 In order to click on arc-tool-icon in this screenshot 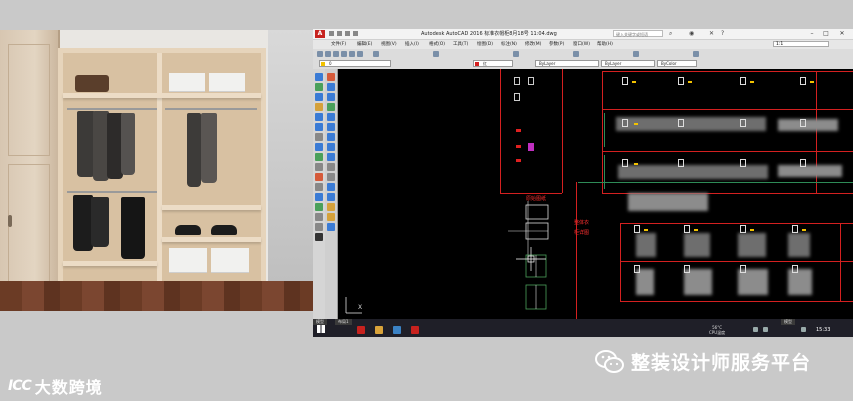, I will do `click(319, 117)`.